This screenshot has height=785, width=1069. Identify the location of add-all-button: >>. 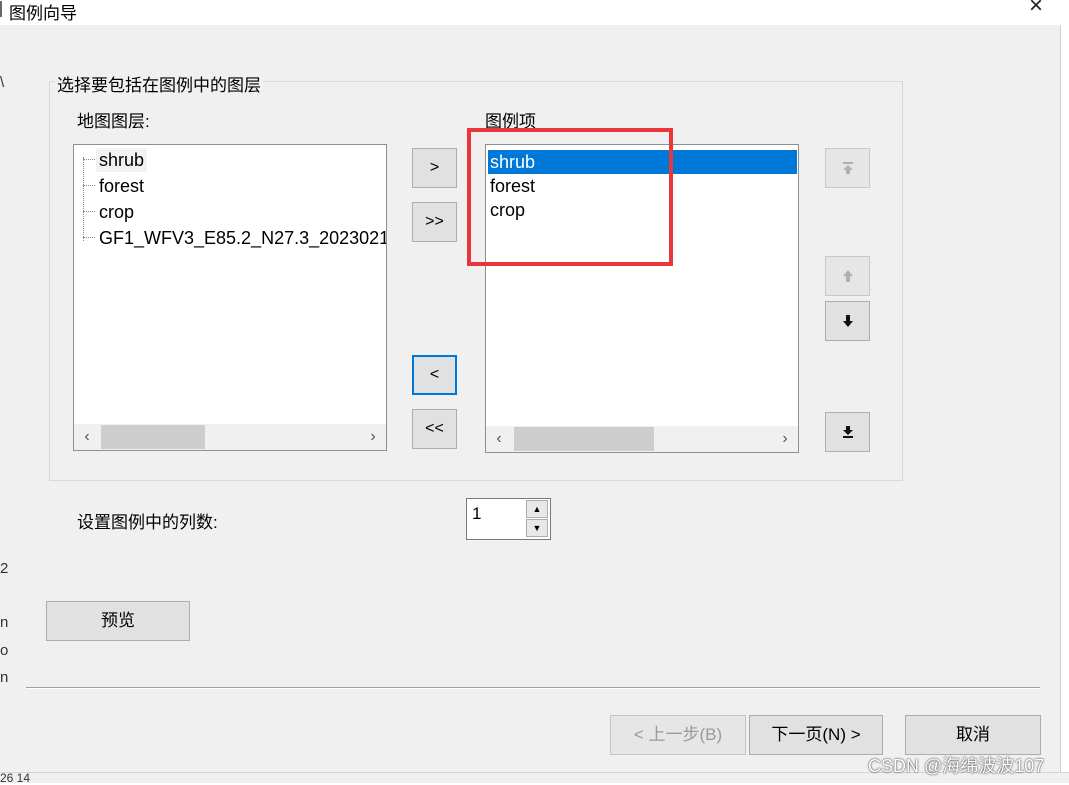
(434, 222).